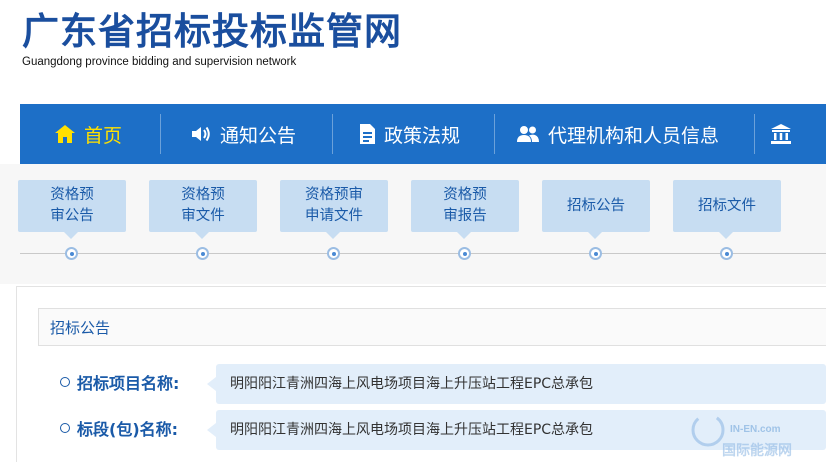 The height and width of the screenshot is (462, 826). Describe the element at coordinates (423, 253) in the screenshot. I see `timeline-line` at that location.